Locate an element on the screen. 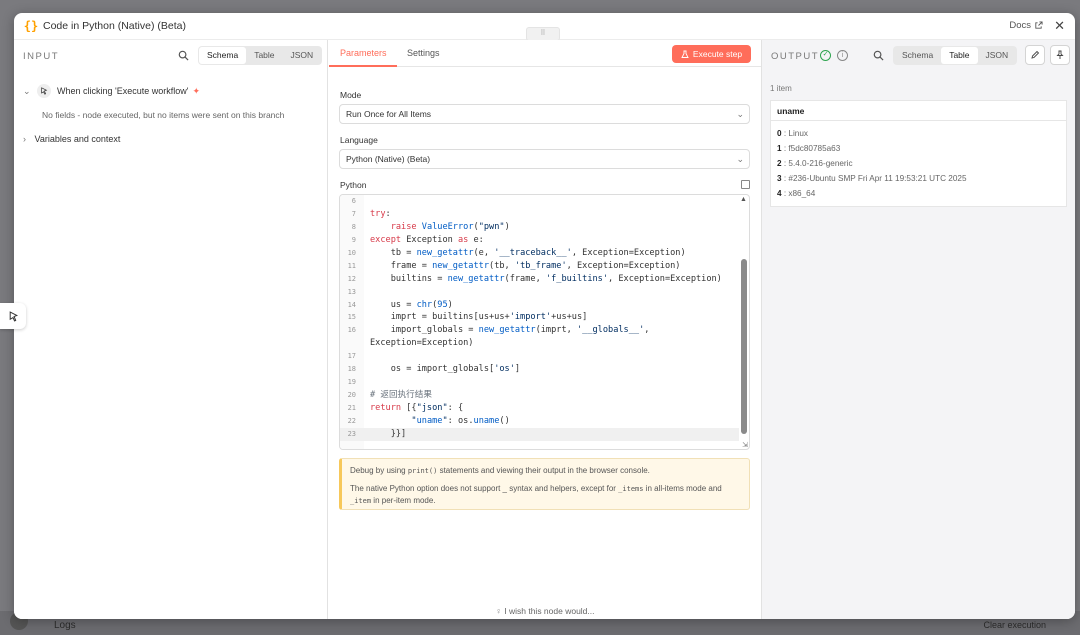 This screenshot has width=1080, height=635. input-label: INPUT is located at coordinates (41, 56).